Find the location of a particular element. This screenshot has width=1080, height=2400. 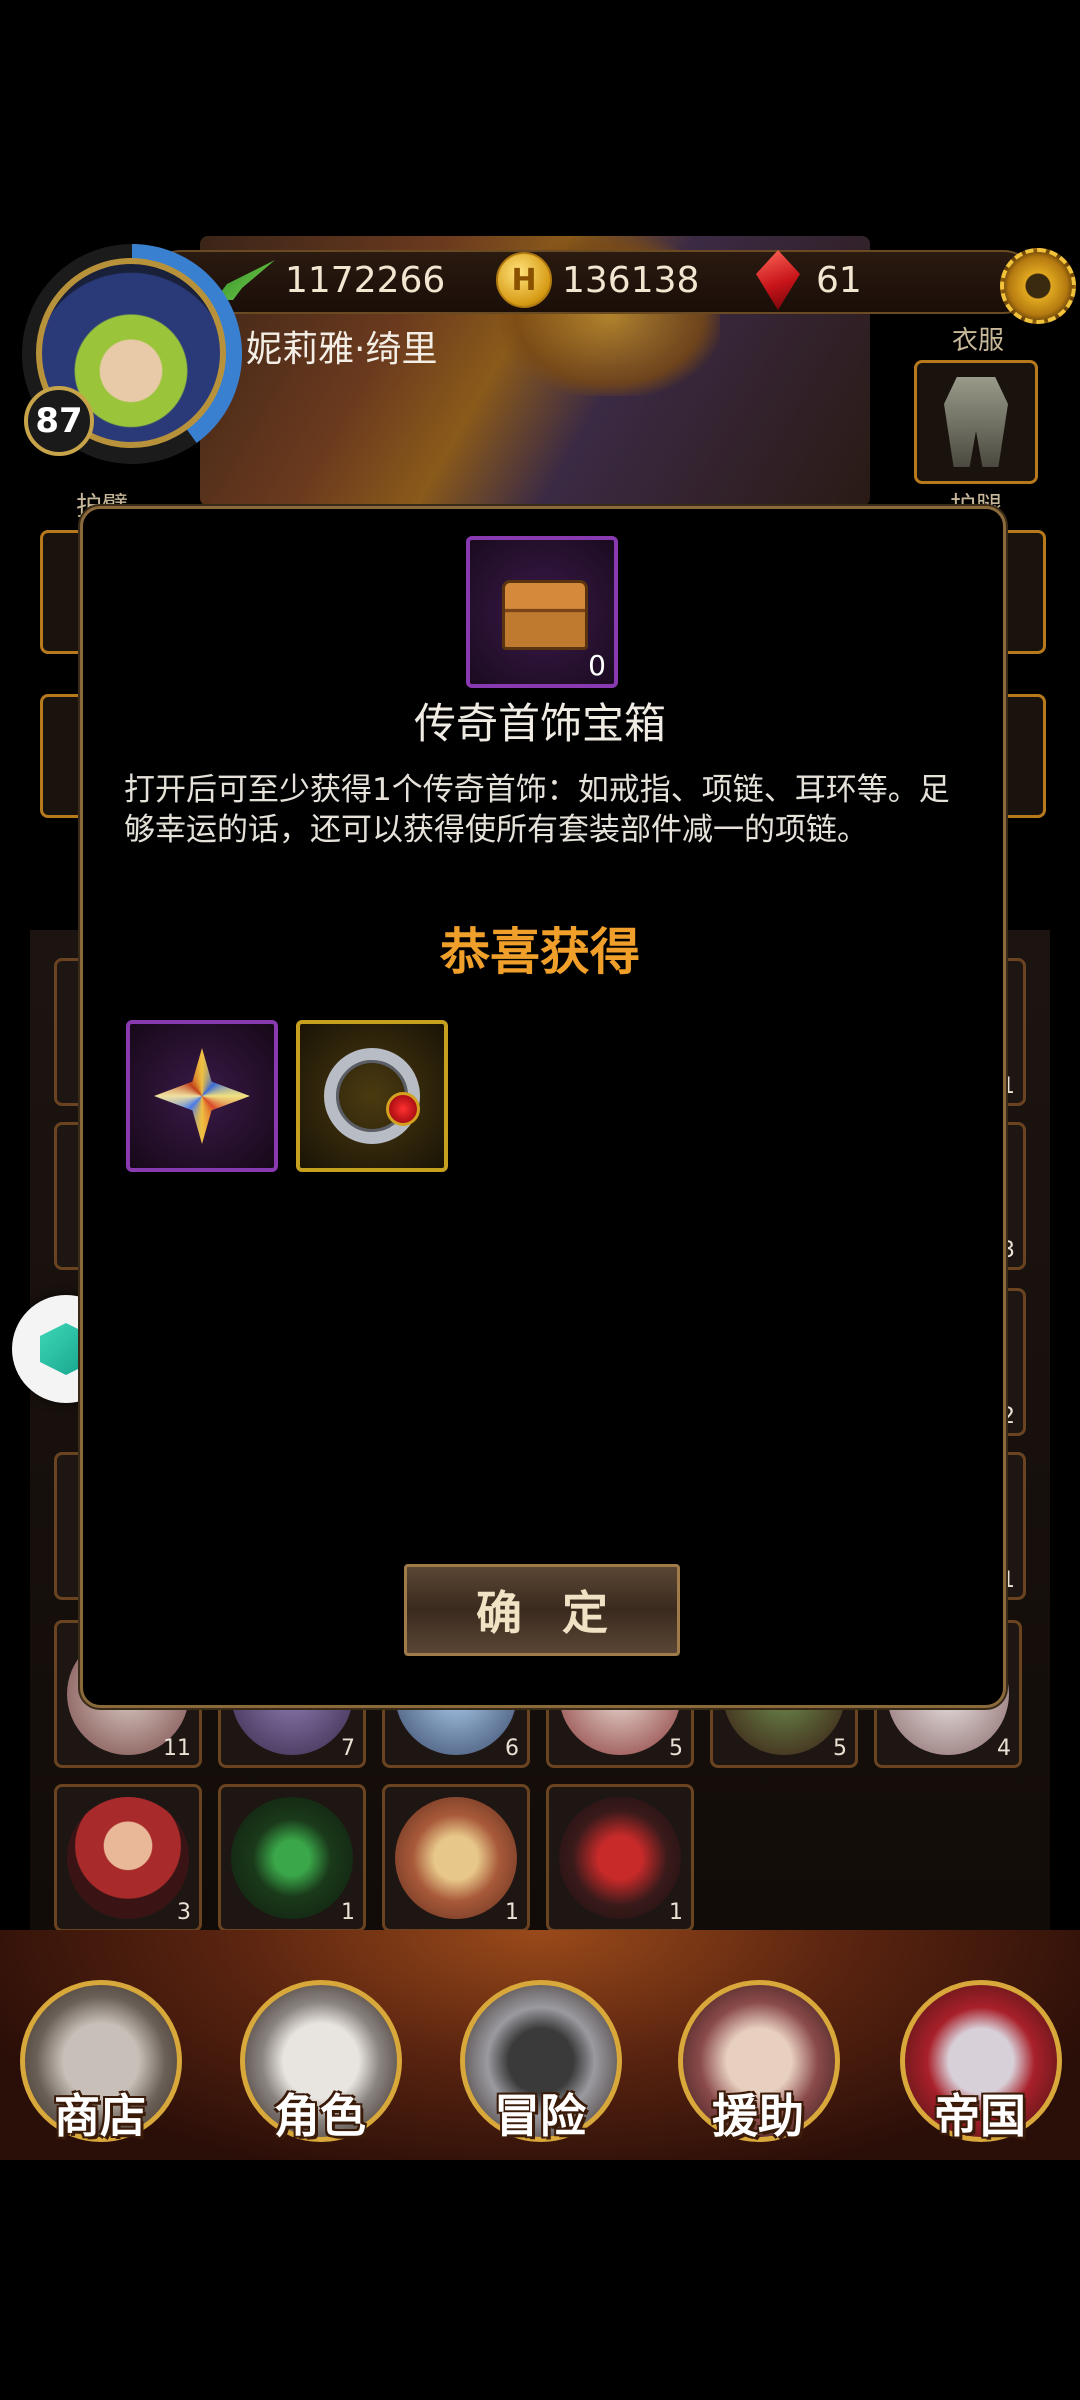

nav-adventure-button: 冒险 is located at coordinates (541, 2065).